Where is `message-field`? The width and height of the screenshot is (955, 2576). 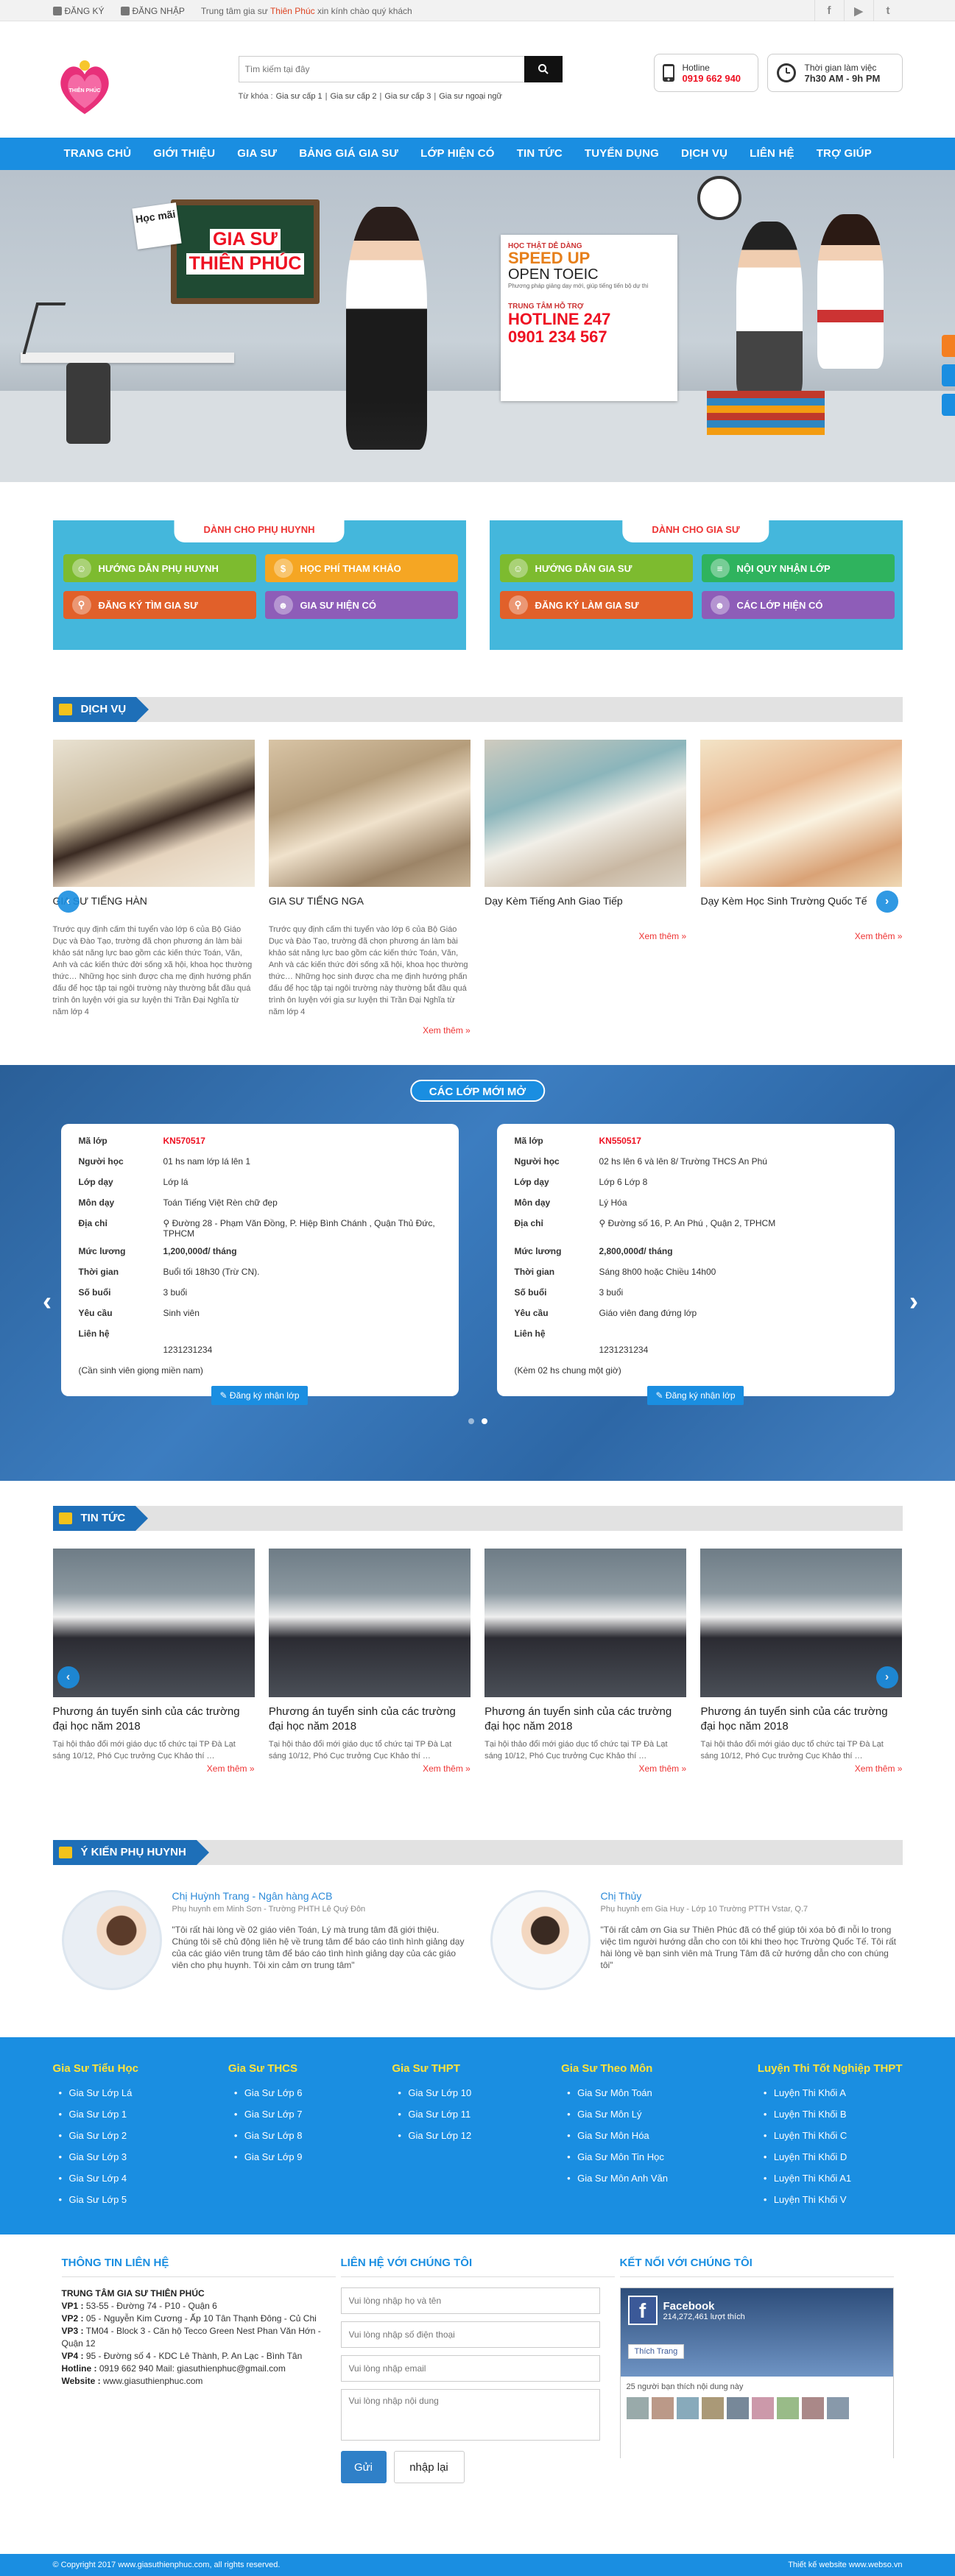 message-field is located at coordinates (470, 2415).